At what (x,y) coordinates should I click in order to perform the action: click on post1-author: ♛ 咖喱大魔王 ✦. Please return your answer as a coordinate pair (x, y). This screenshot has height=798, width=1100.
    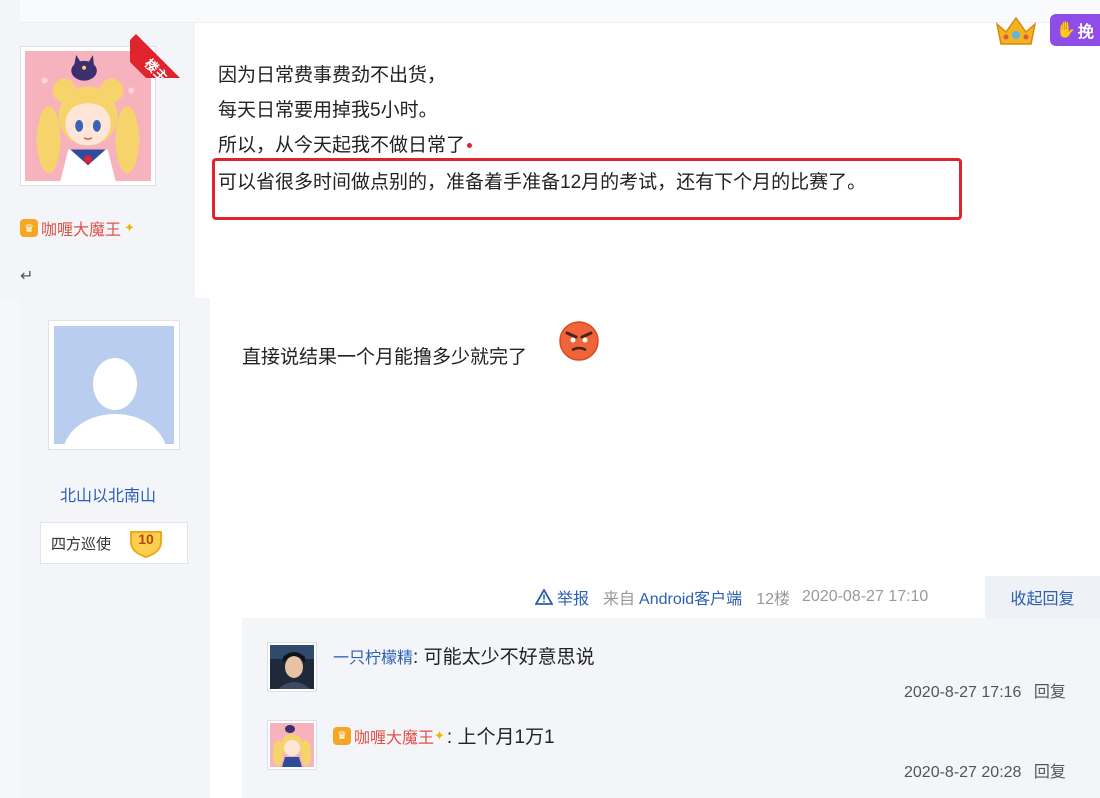
    Looking at the image, I should click on (77, 228).